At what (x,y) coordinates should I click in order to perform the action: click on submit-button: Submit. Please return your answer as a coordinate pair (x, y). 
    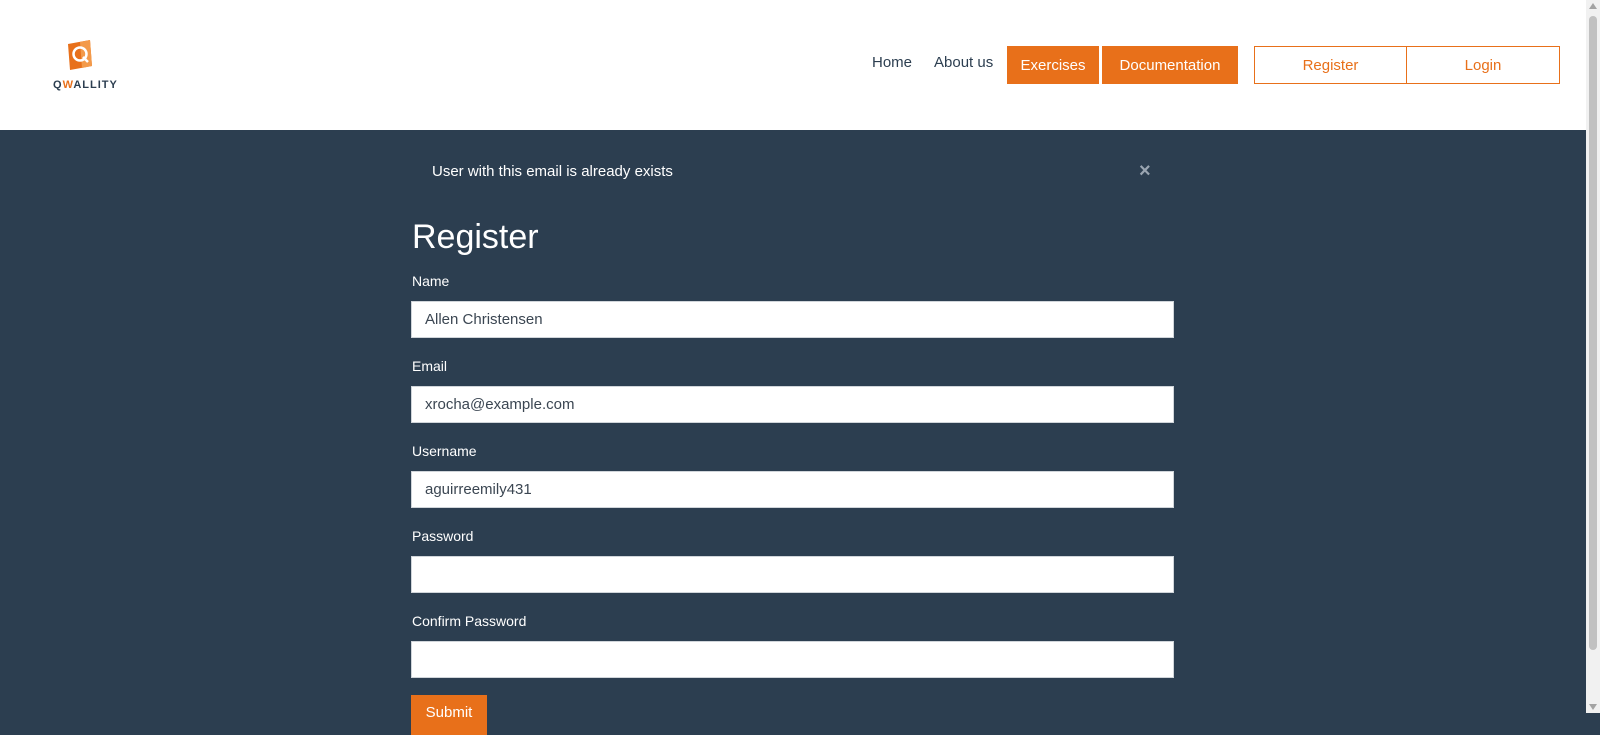
    Looking at the image, I should click on (449, 715).